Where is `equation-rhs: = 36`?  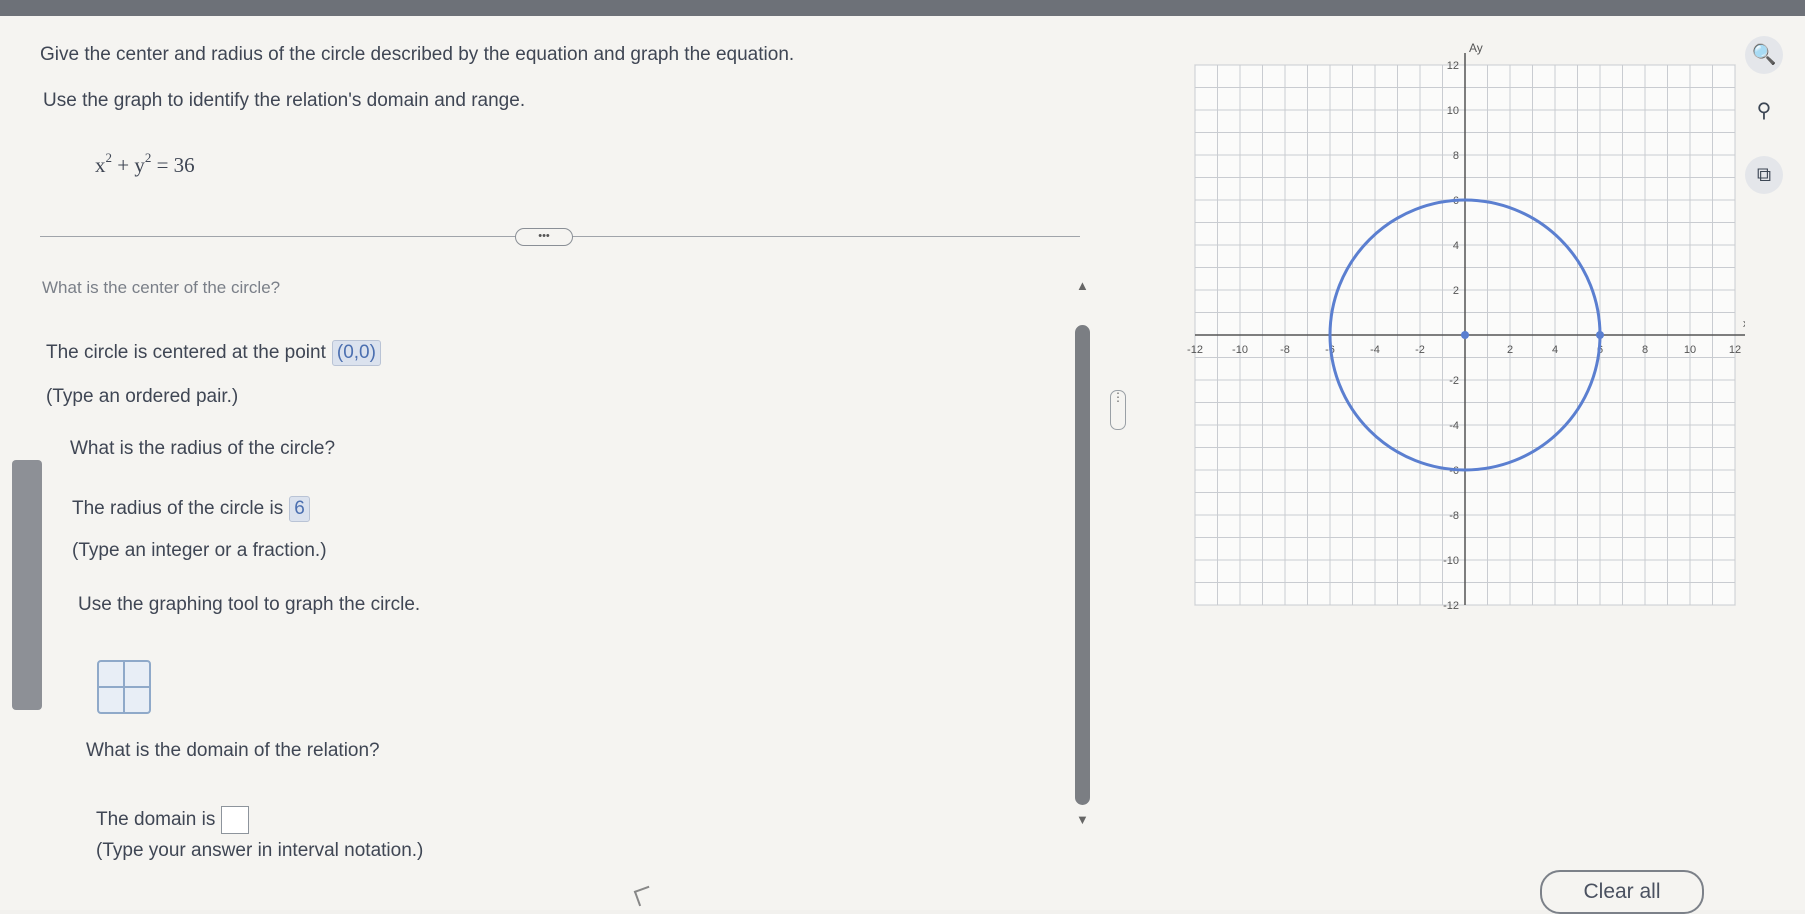 equation-rhs: = 36 is located at coordinates (175, 165).